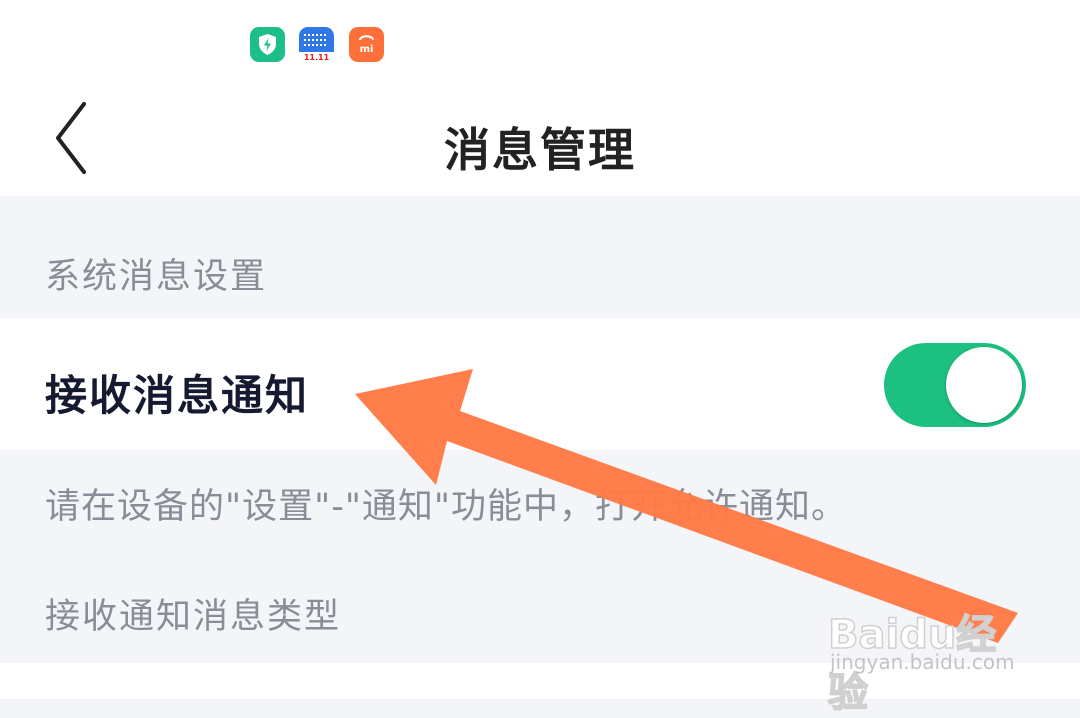  Describe the element at coordinates (193, 613) in the screenshot. I see `notification-types-label: 接收通知消息类型` at that location.